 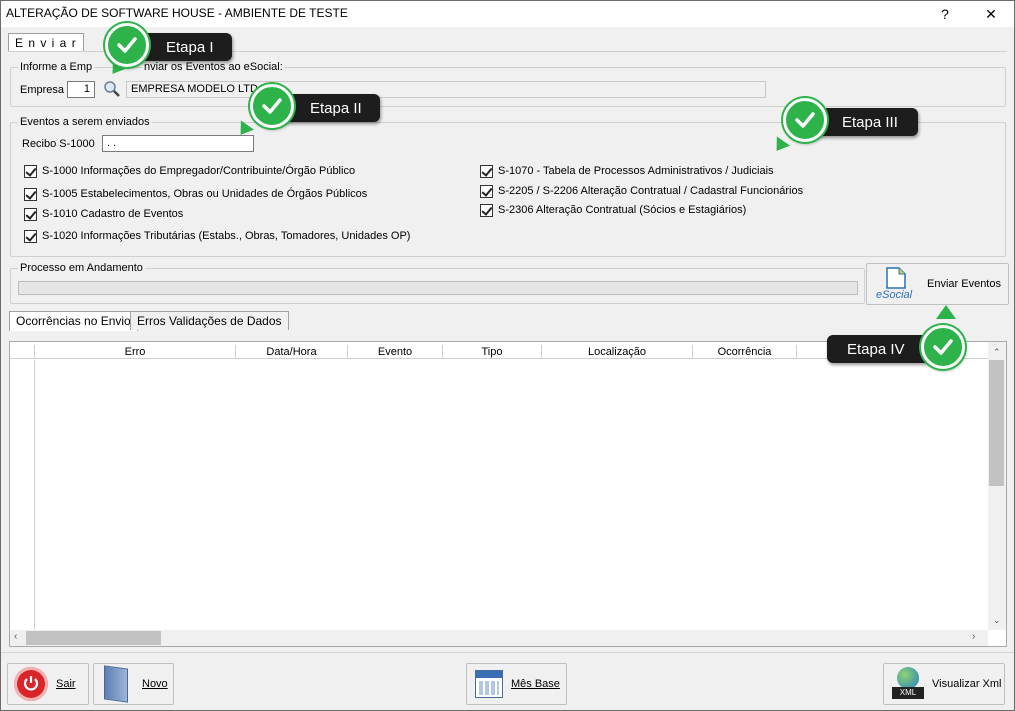 I want to click on send-events-label: Enviar Eventos, so click(x=964, y=284).